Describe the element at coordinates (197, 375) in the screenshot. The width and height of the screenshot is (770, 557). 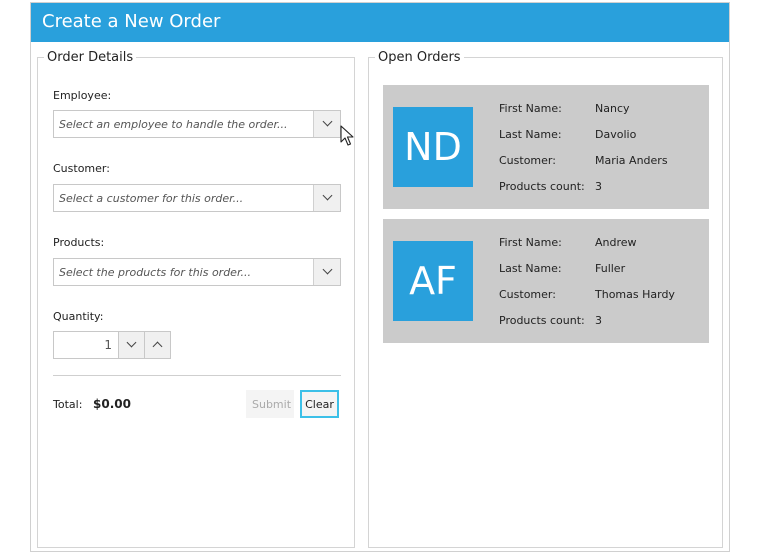
I see `divider` at that location.